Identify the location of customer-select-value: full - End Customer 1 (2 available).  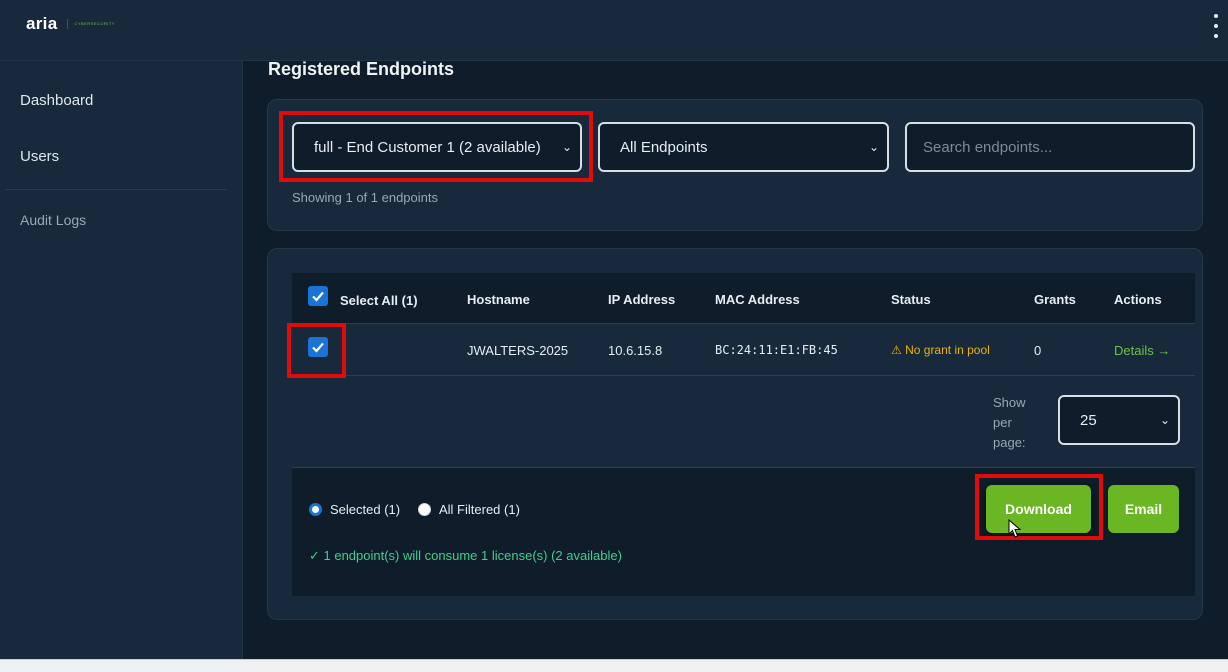
(427, 147).